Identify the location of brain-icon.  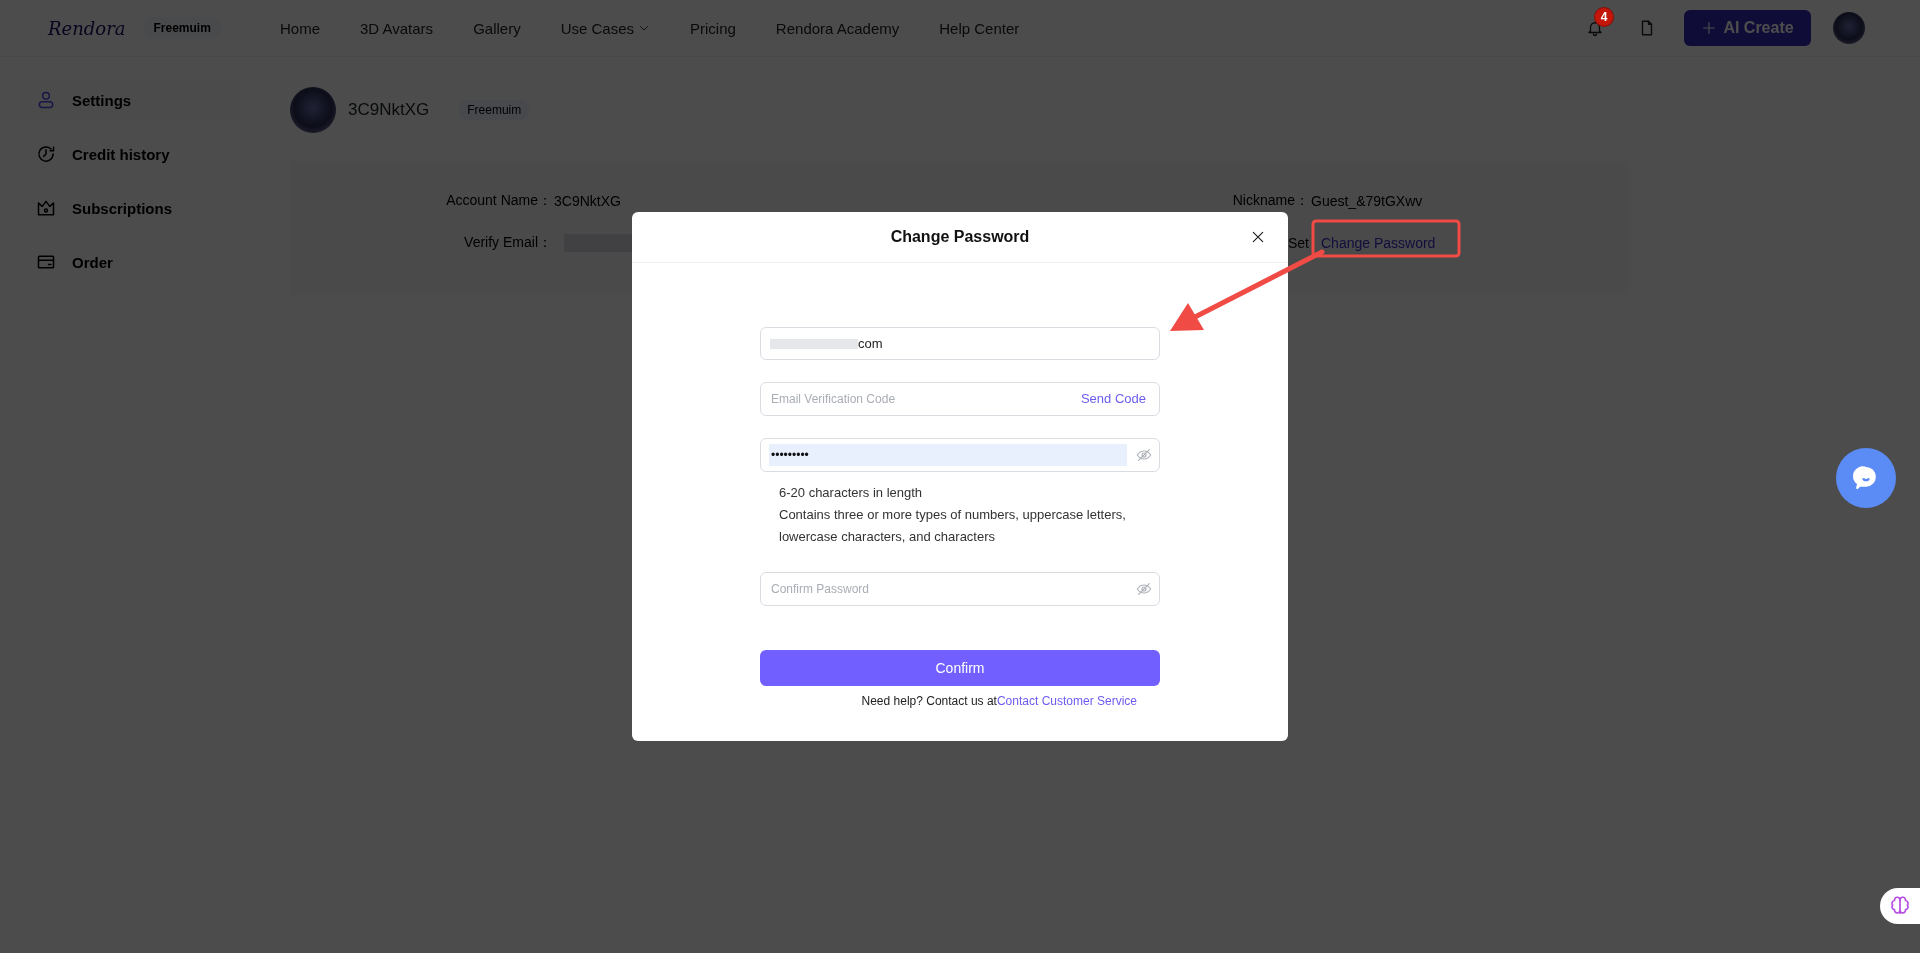
(1900, 906).